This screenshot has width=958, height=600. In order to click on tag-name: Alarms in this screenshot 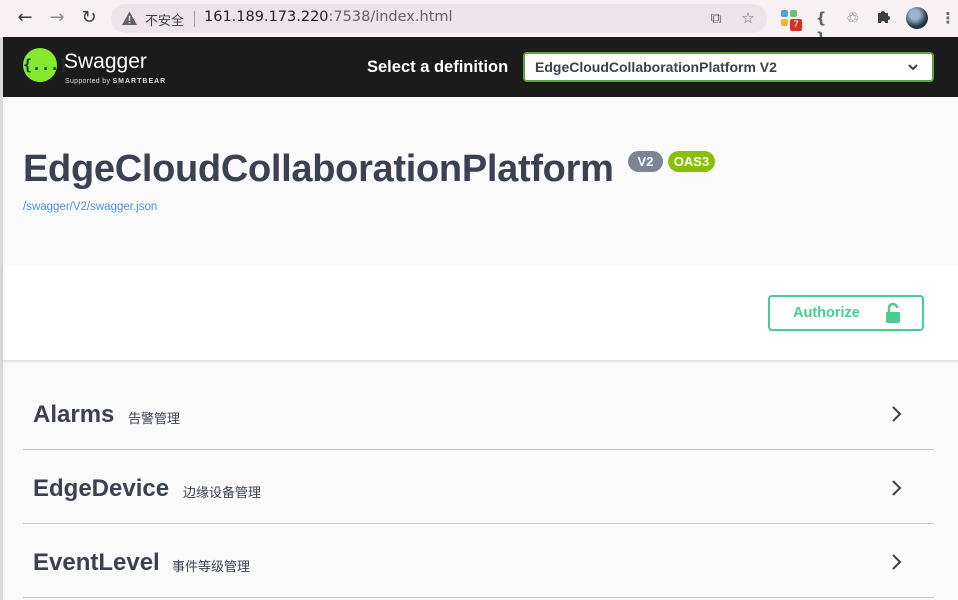, I will do `click(74, 414)`.